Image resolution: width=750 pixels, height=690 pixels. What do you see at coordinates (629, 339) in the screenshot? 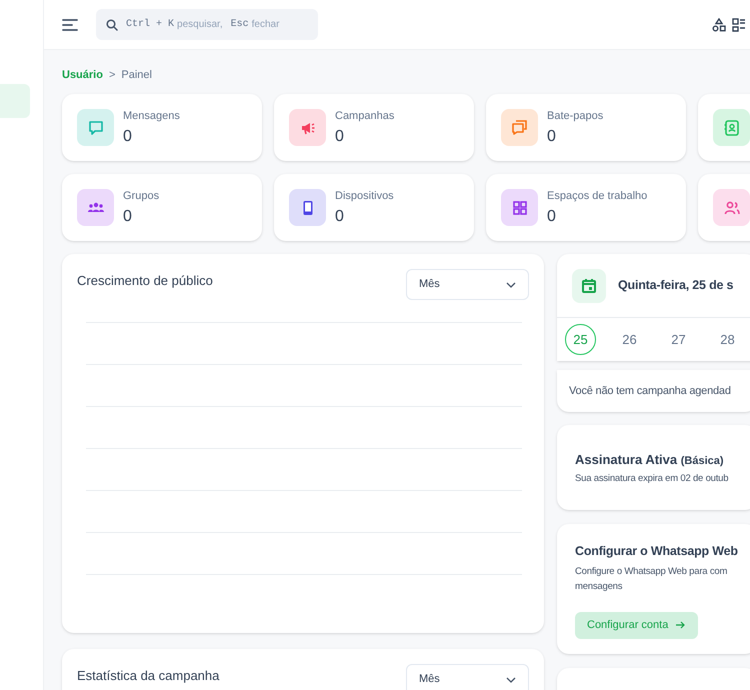
I see `date-button: 26` at bounding box center [629, 339].